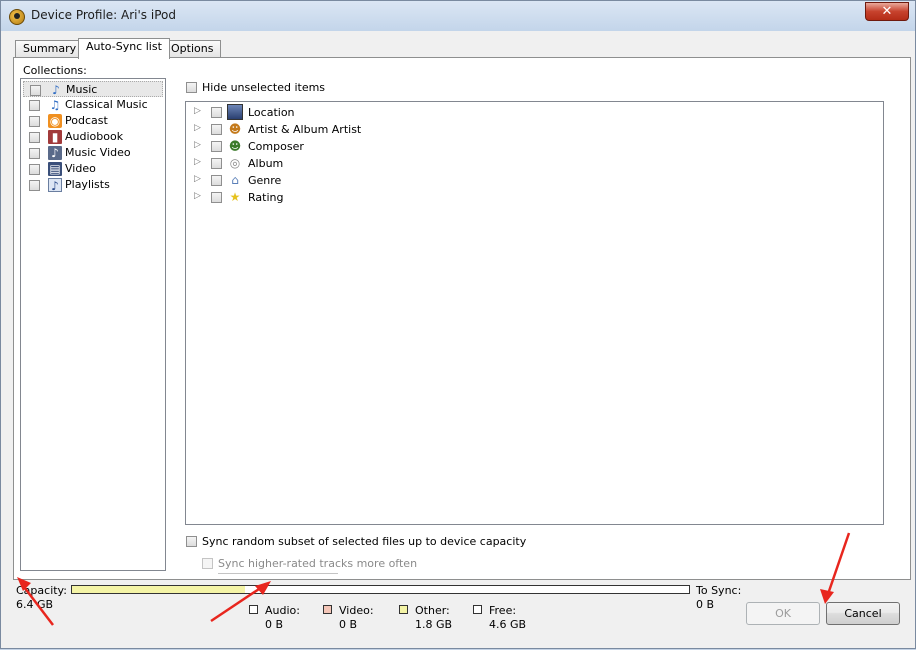  Describe the element at coordinates (106, 104) in the screenshot. I see `collection-label: Classical Music` at that location.